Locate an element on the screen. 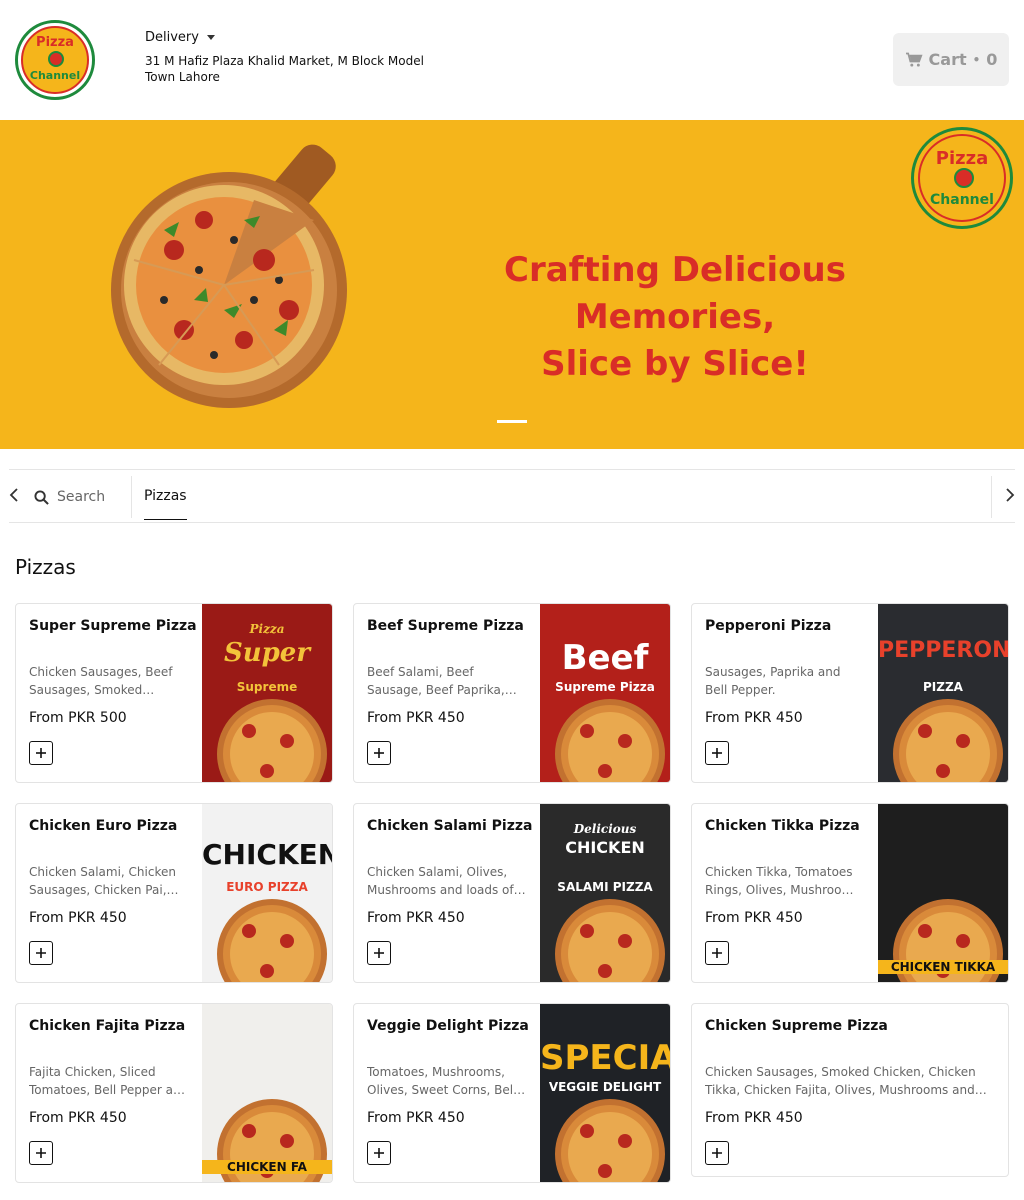  product-price: From PKR 500 is located at coordinates (78, 718).